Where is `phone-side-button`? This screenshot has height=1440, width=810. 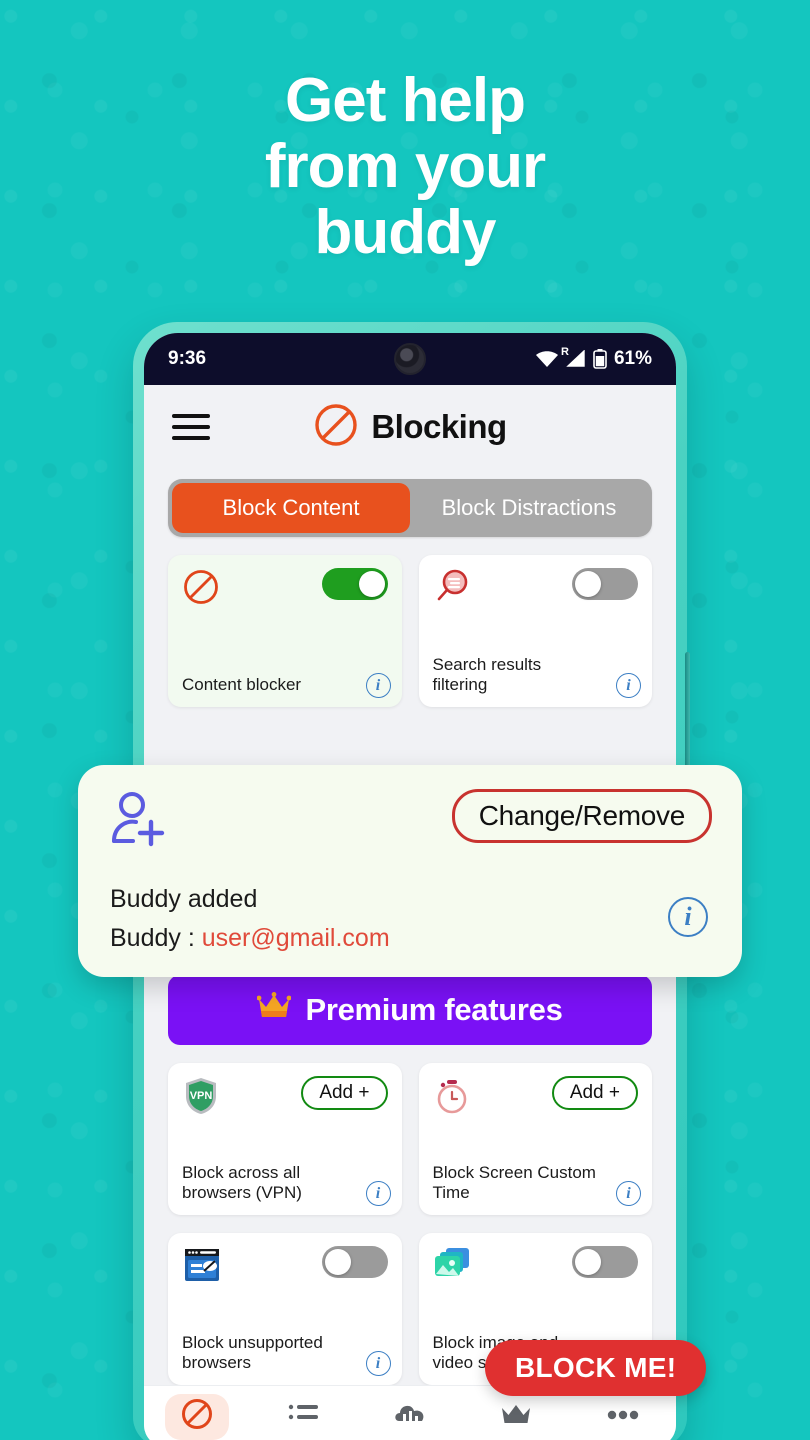 phone-side-button is located at coordinates (687, 712).